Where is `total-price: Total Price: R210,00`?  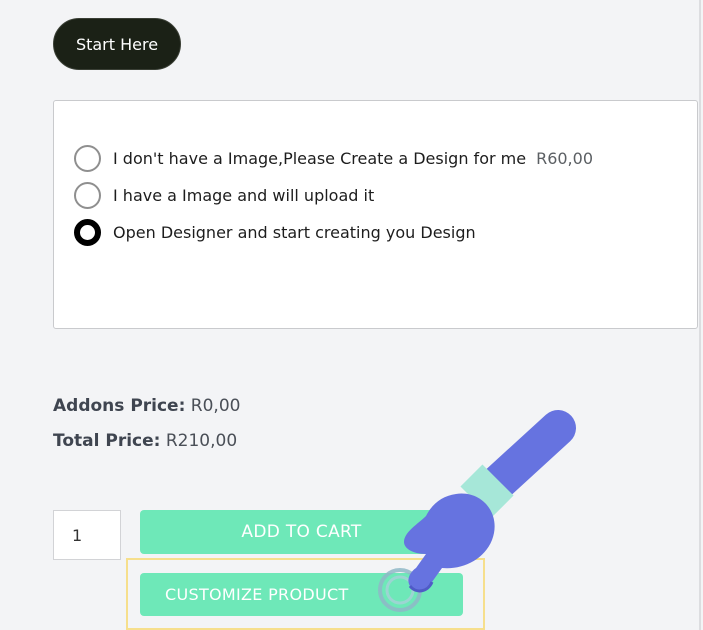
total-price: Total Price: R210,00 is located at coordinates (145, 441).